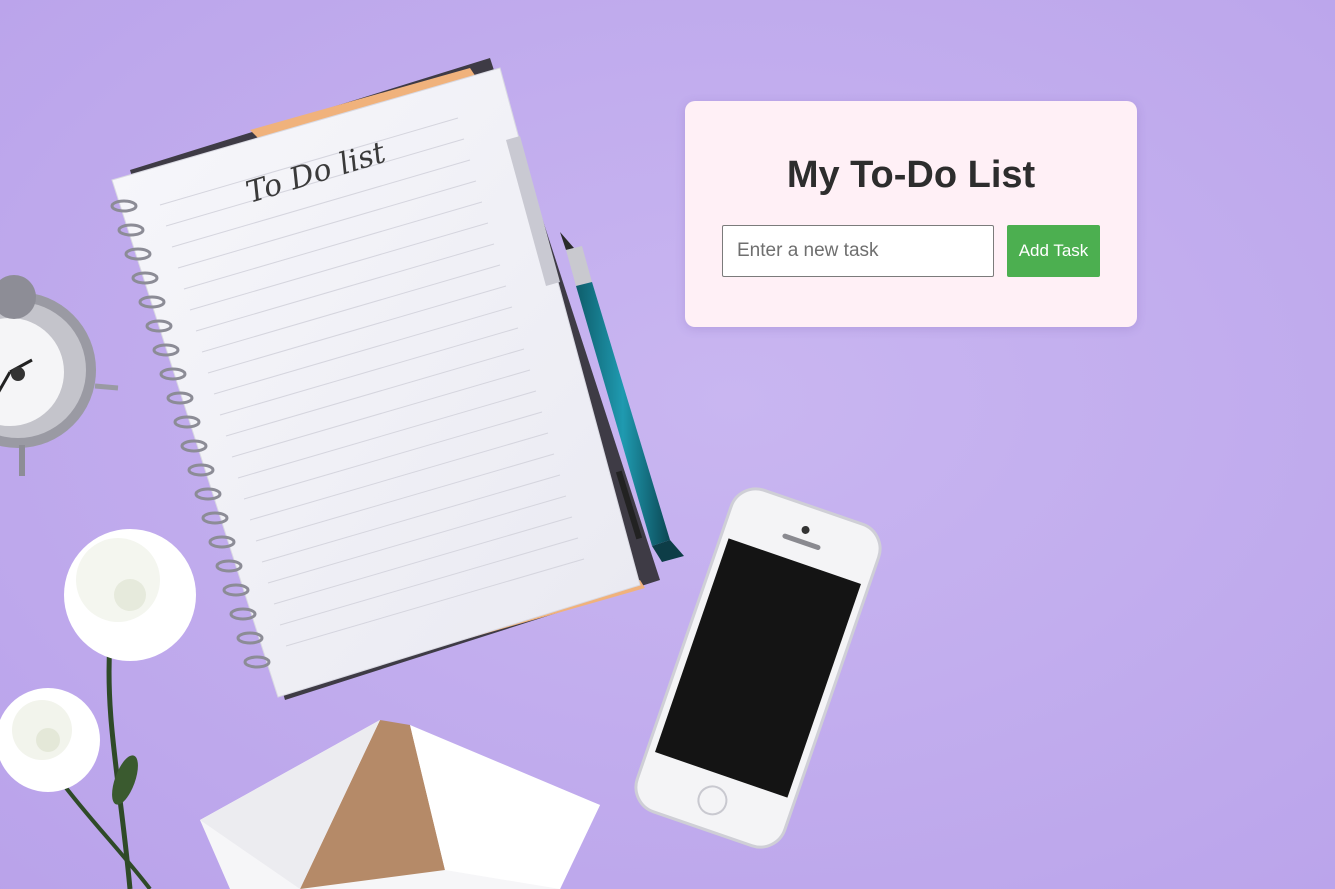 This screenshot has height=889, width=1335. I want to click on todo-card: My To-Do List Add Task, so click(911, 214).